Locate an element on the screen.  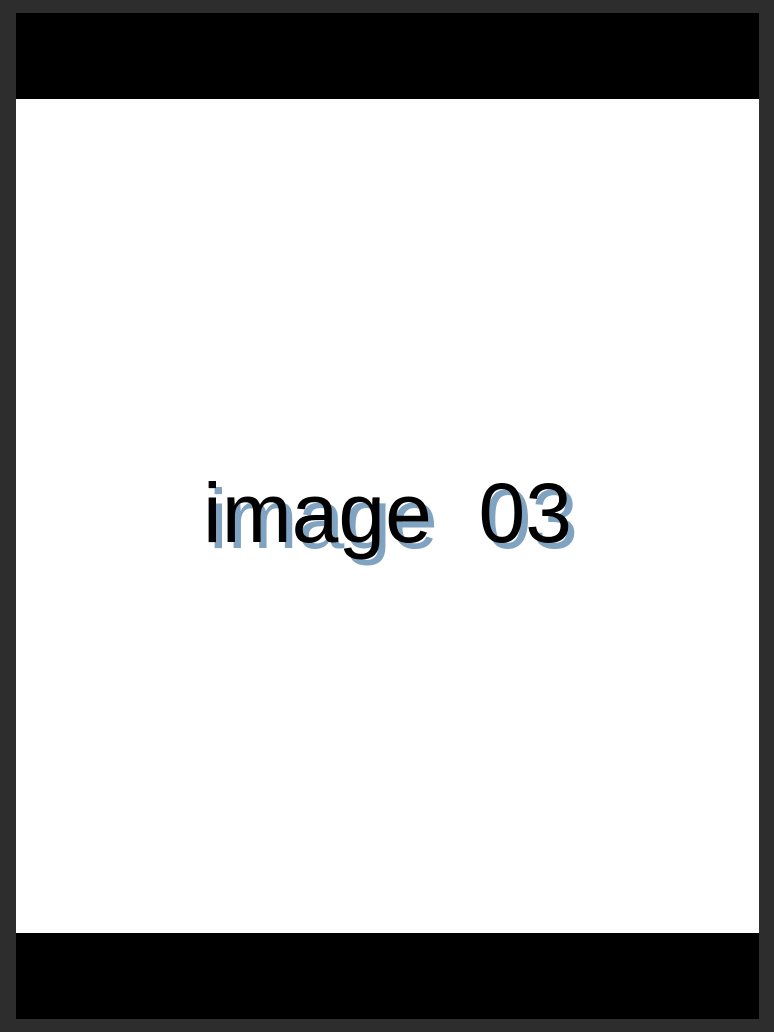
letterbox-top is located at coordinates (387, 56).